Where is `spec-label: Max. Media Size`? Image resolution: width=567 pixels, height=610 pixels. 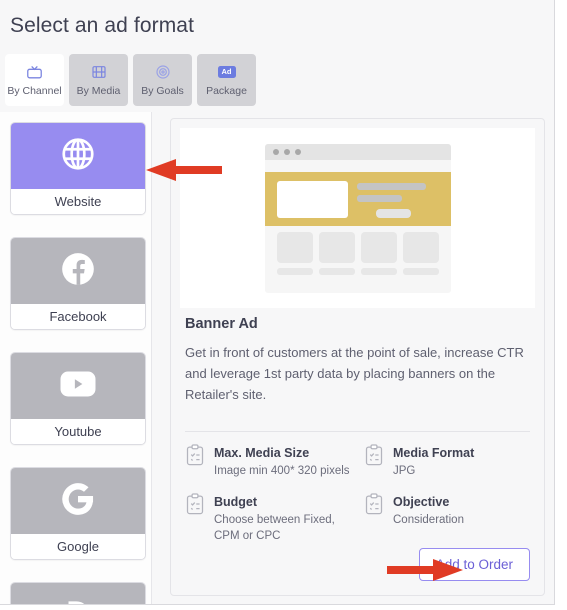 spec-label: Max. Media Size is located at coordinates (262, 453).